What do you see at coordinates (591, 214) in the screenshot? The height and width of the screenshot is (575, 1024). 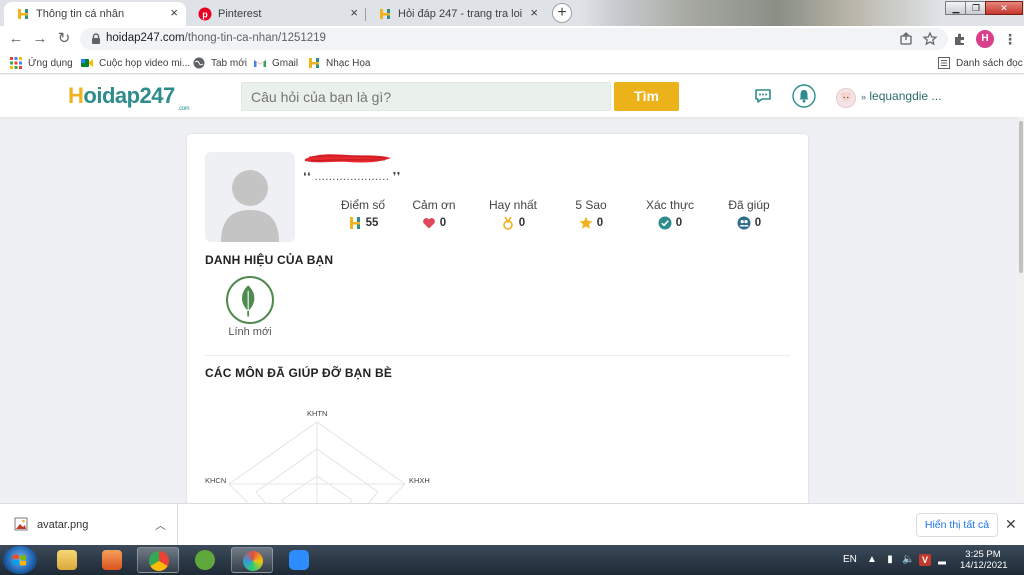 I see `stat-five-stars: 5 Sao 0` at bounding box center [591, 214].